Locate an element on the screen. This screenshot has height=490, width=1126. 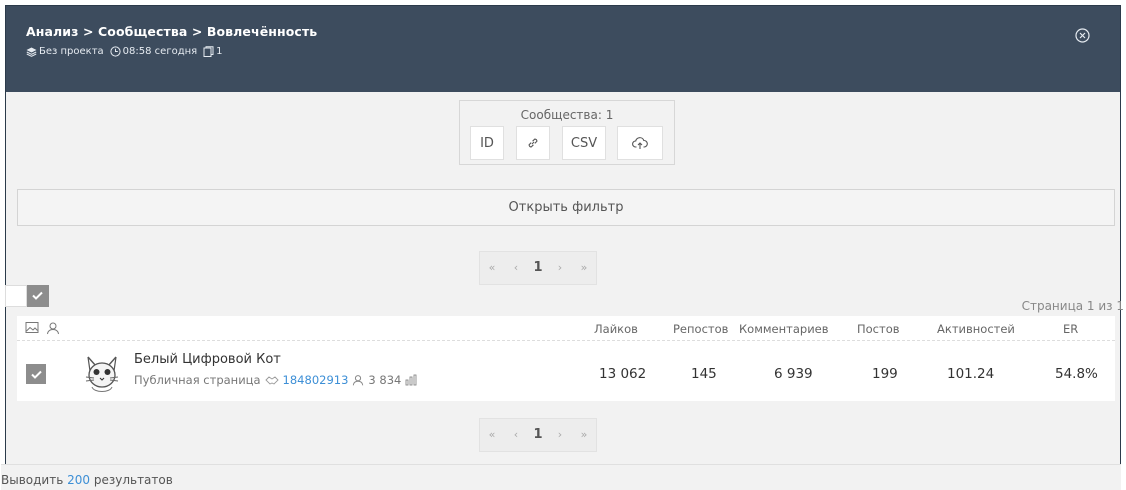
doc-meta: 1 is located at coordinates (213, 51).